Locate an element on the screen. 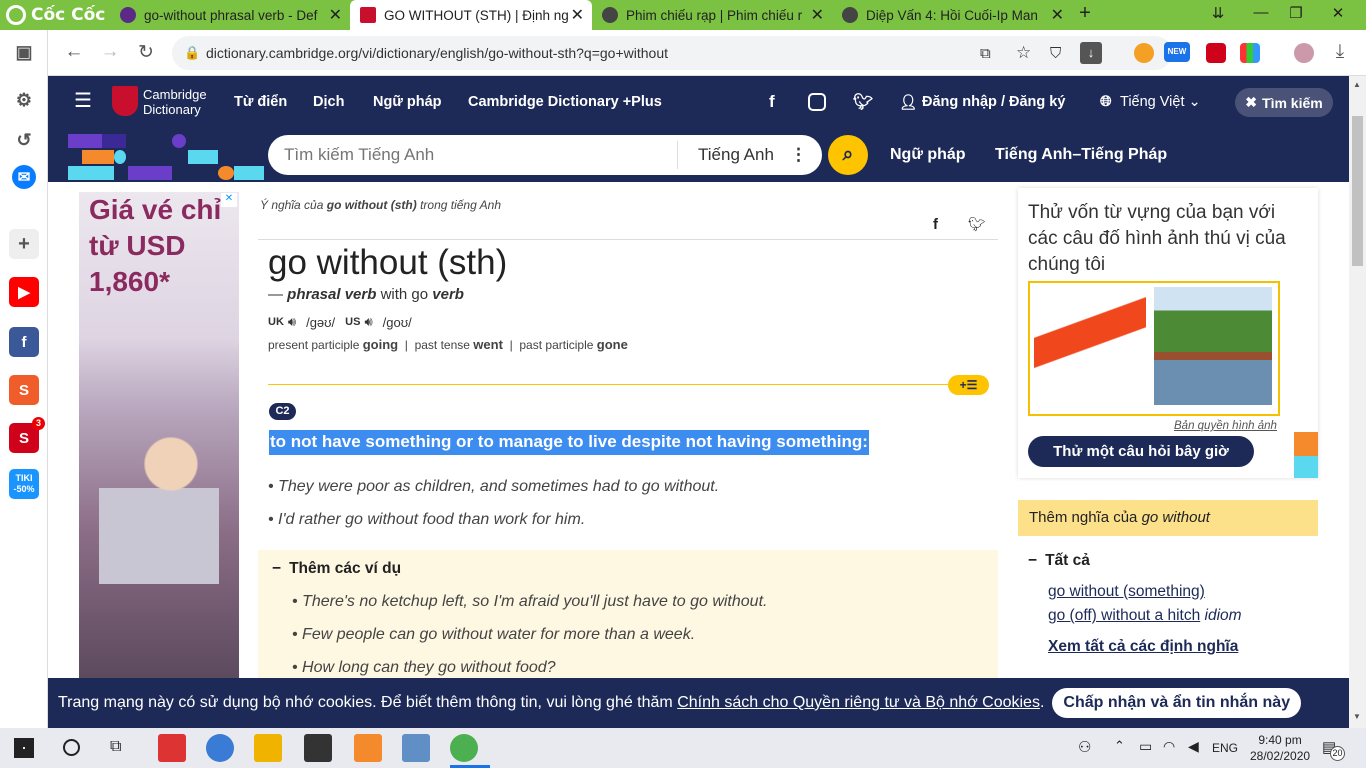 The height and width of the screenshot is (768, 1366). search-icon: ⌕ is located at coordinates (848, 154).